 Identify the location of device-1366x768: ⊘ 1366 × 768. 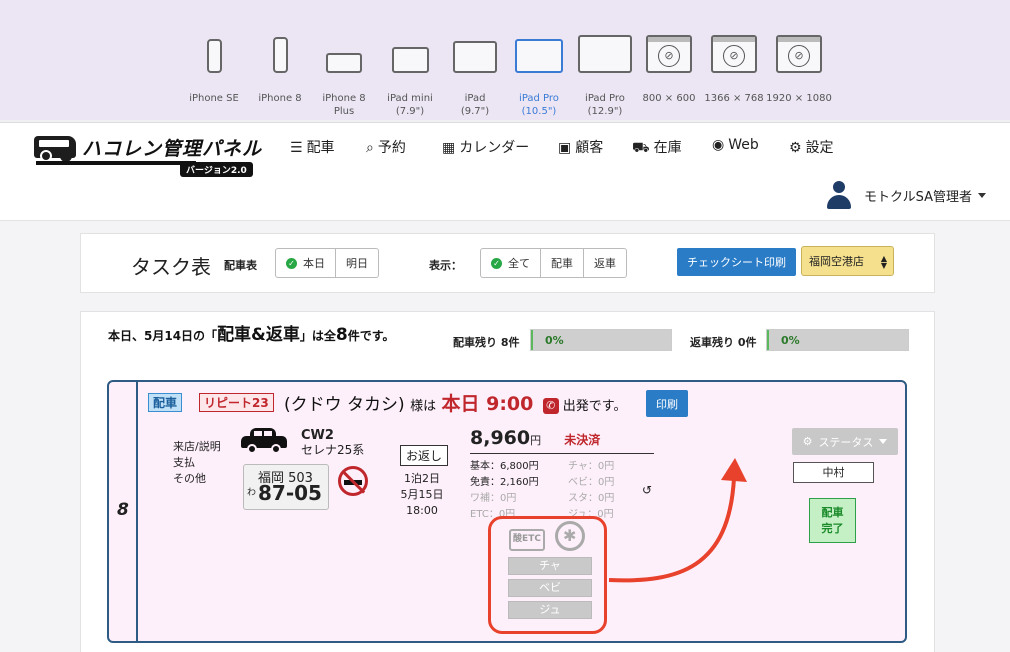
(734, 61).